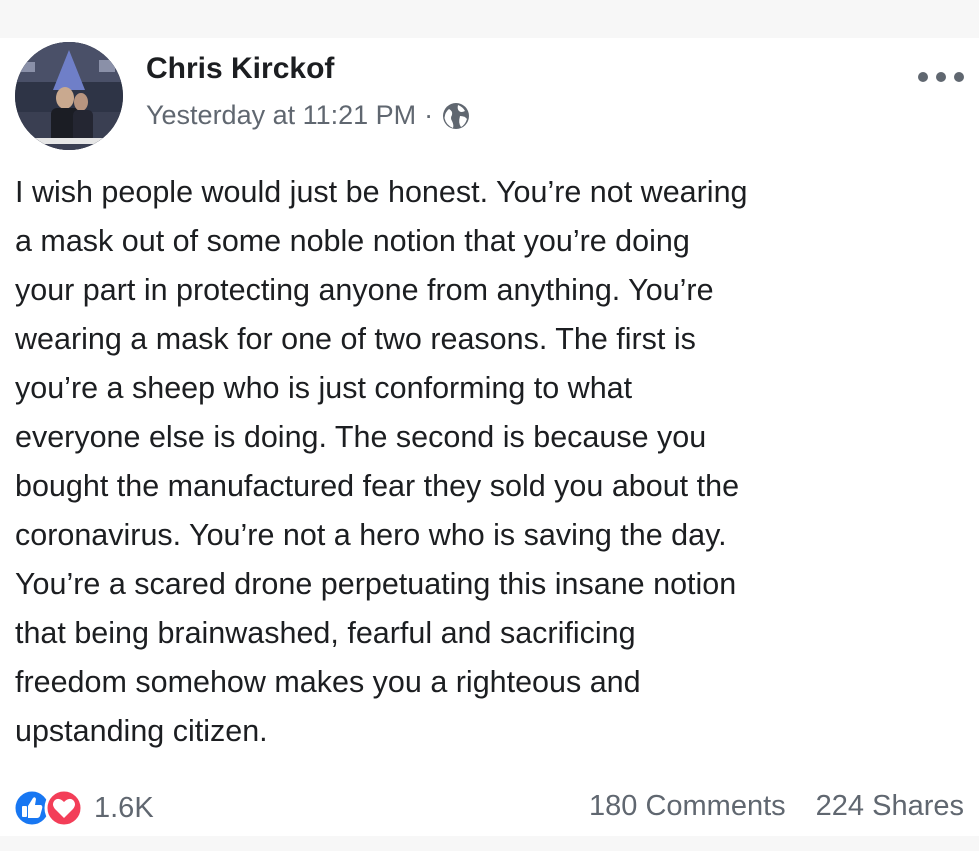 The image size is (979, 851). What do you see at coordinates (124, 807) in the screenshot?
I see `reaction-count: 1.6K` at bounding box center [124, 807].